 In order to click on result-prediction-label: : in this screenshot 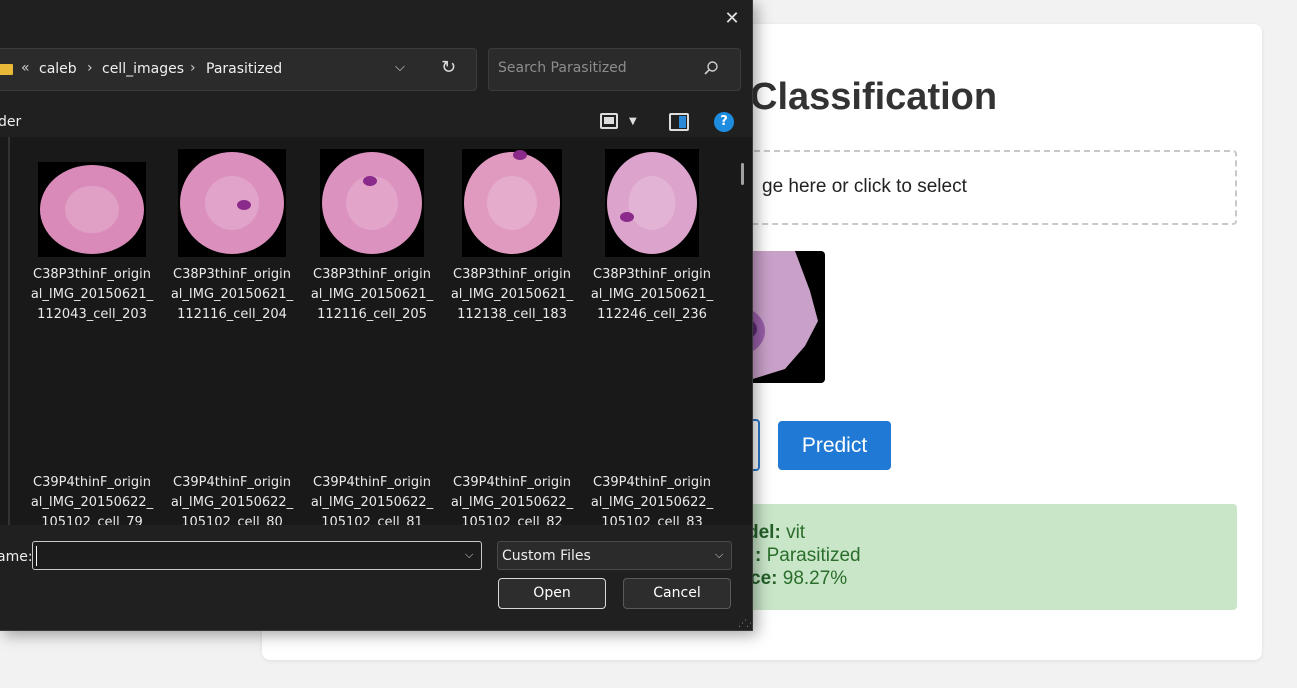, I will do `click(758, 555)`.